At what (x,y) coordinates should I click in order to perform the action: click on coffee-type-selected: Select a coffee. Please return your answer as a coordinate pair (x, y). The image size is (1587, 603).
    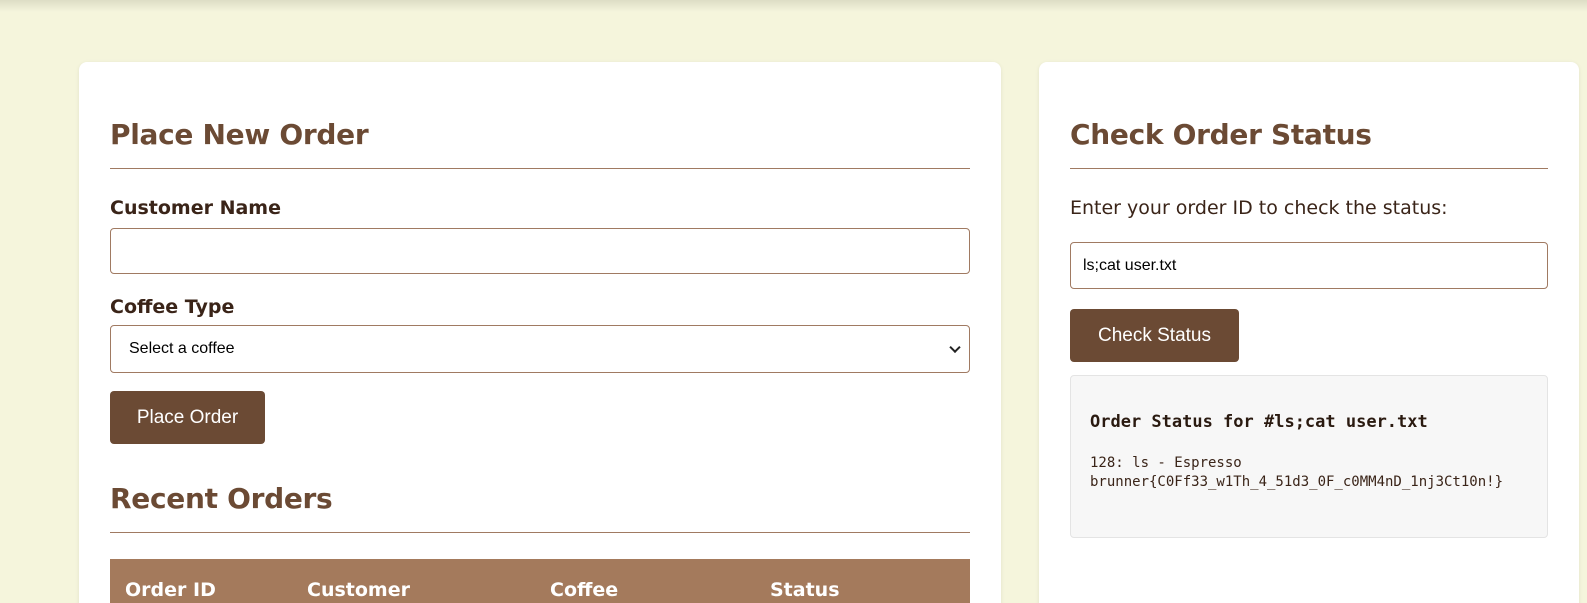
    Looking at the image, I should click on (182, 348).